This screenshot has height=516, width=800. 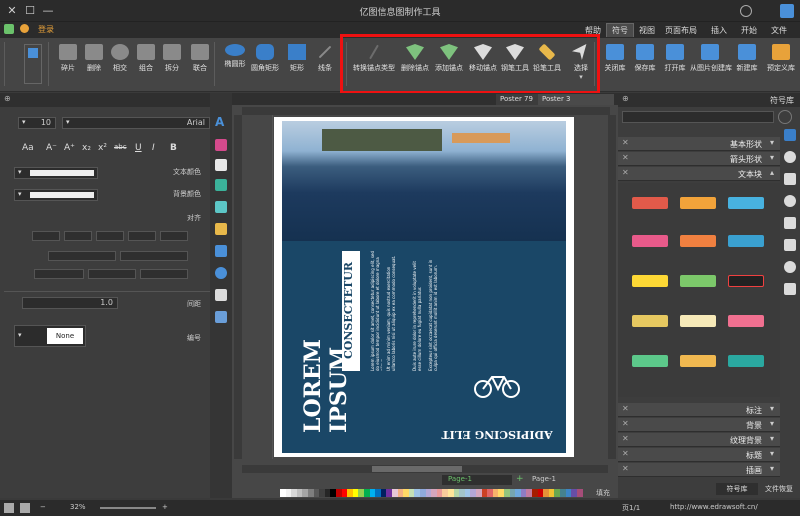 I want to click on library-row-backgrounds: ✕ 背景 ▾, so click(x=699, y=425).